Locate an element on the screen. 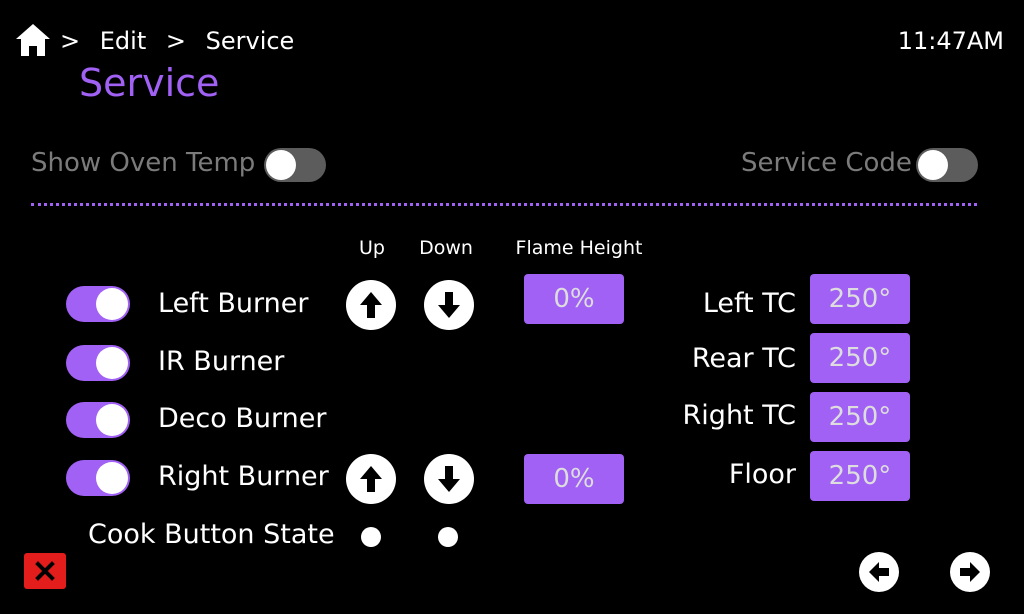 Image resolution: width=1024 pixels, height=614 pixels. forward-button is located at coordinates (970, 572).